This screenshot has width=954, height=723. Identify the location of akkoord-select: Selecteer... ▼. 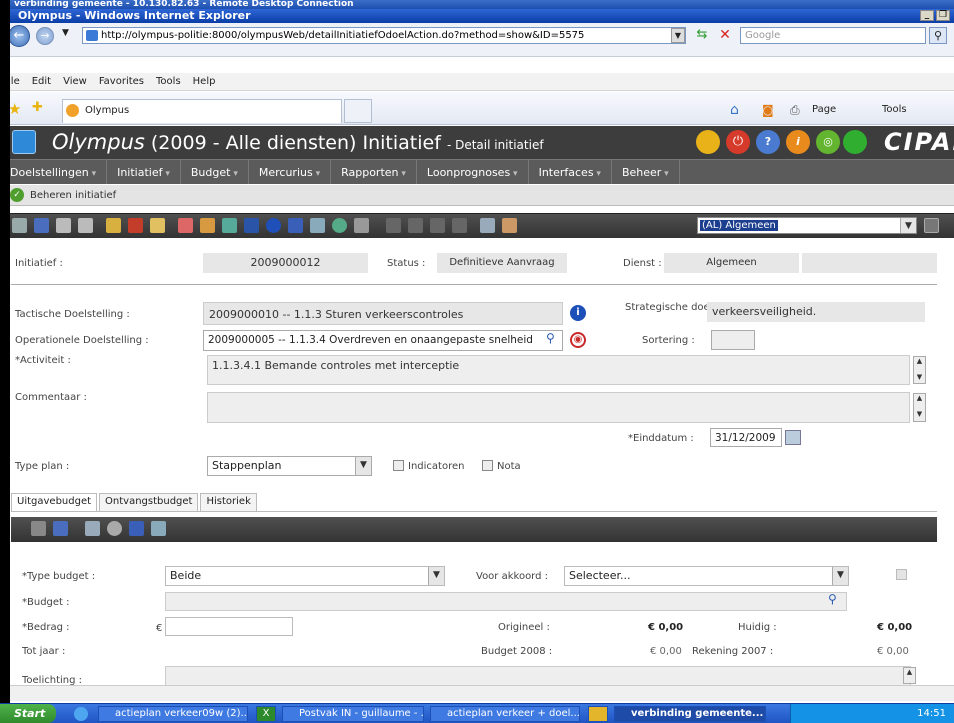
(706, 576).